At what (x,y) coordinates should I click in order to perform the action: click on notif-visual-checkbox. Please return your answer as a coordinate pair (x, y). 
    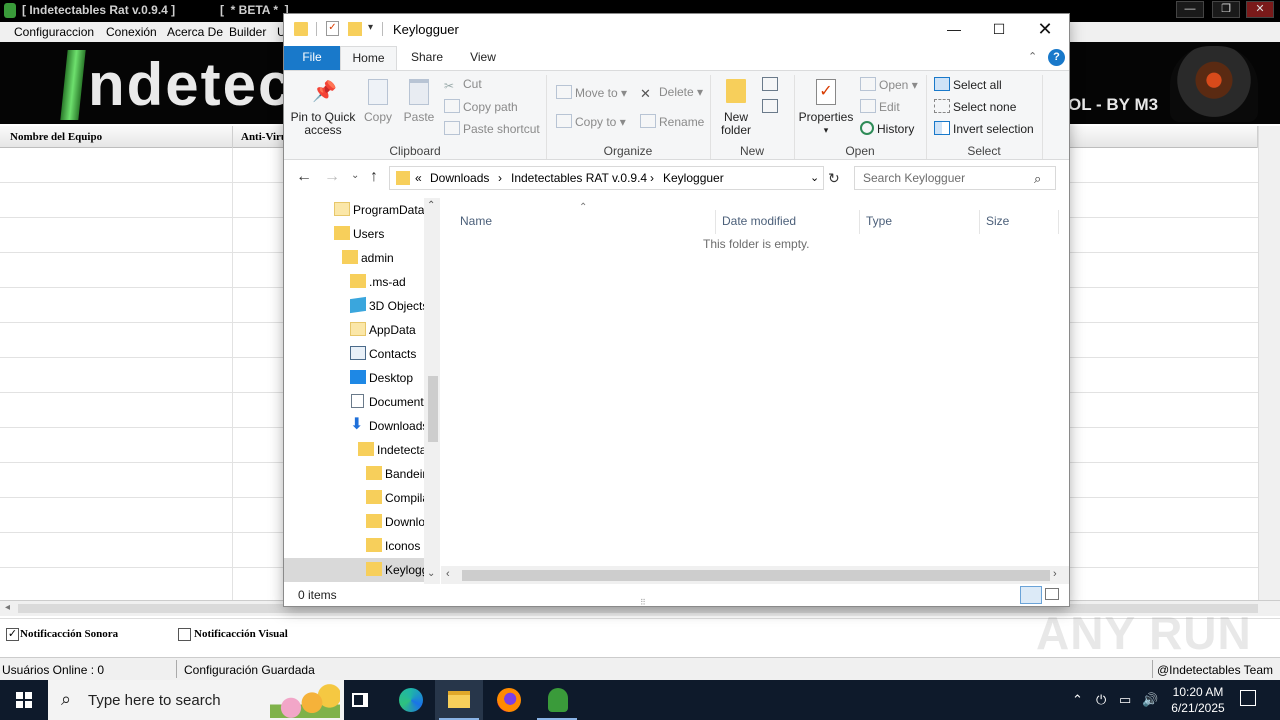
    Looking at the image, I should click on (184, 634).